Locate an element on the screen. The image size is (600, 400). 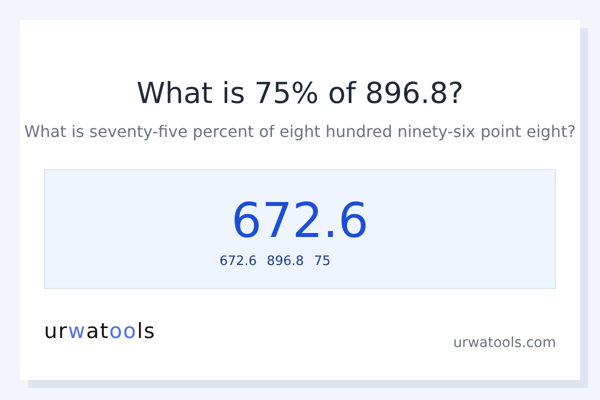
question-subtitle: What is seventy-five percent of eight hundred ninety-six point eight? is located at coordinates (300, 132).